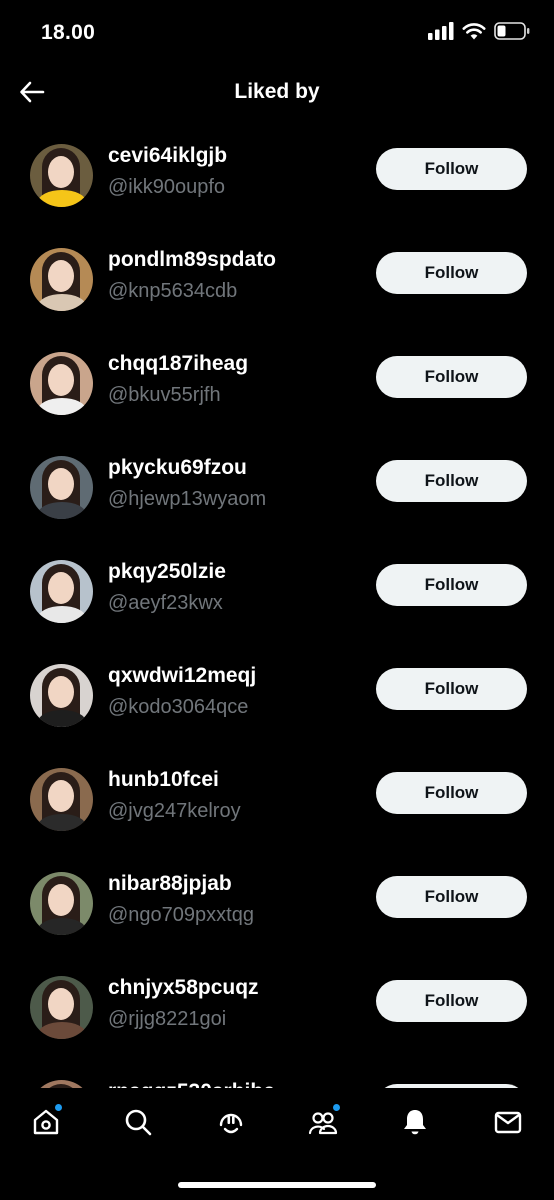 The width and height of the screenshot is (554, 1200). I want to click on user-row: pondlm89spdato @knp5634cdb Follow, so click(277, 280).